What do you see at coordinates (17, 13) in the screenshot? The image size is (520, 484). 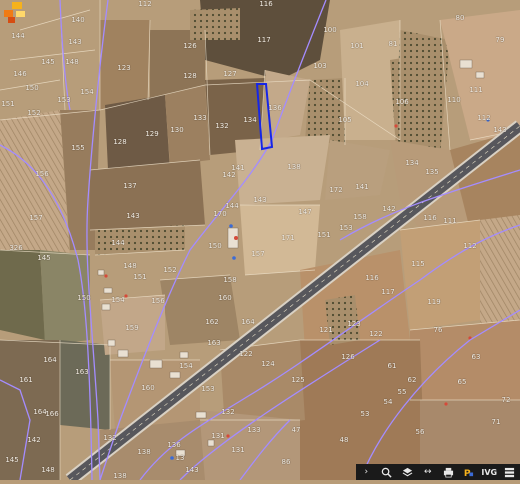 I see `app-logo-icon` at bounding box center [17, 13].